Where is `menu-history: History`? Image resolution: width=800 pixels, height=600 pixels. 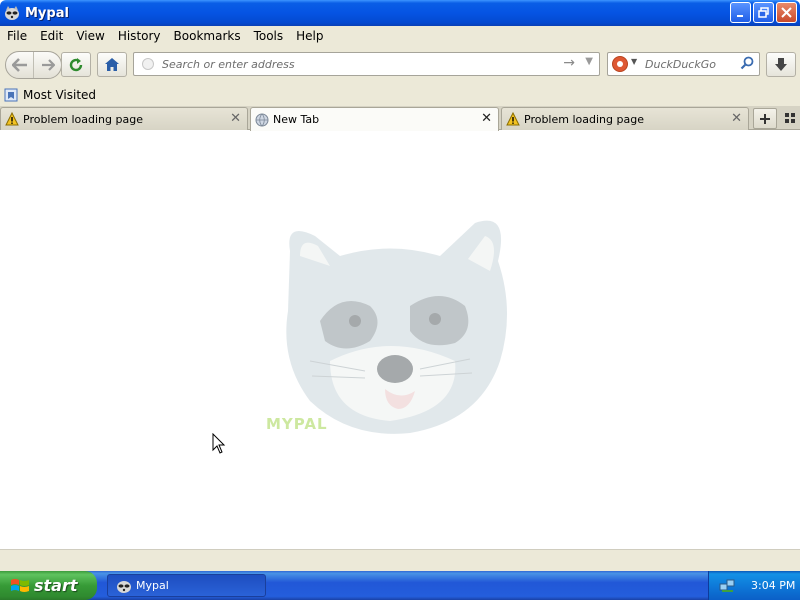
menu-history: History is located at coordinates (139, 36).